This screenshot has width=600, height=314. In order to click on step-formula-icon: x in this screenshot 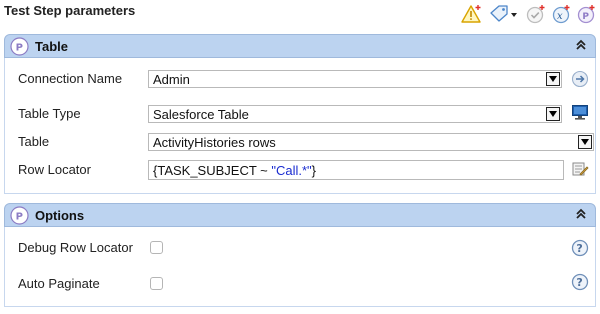, I will do `click(561, 14)`.